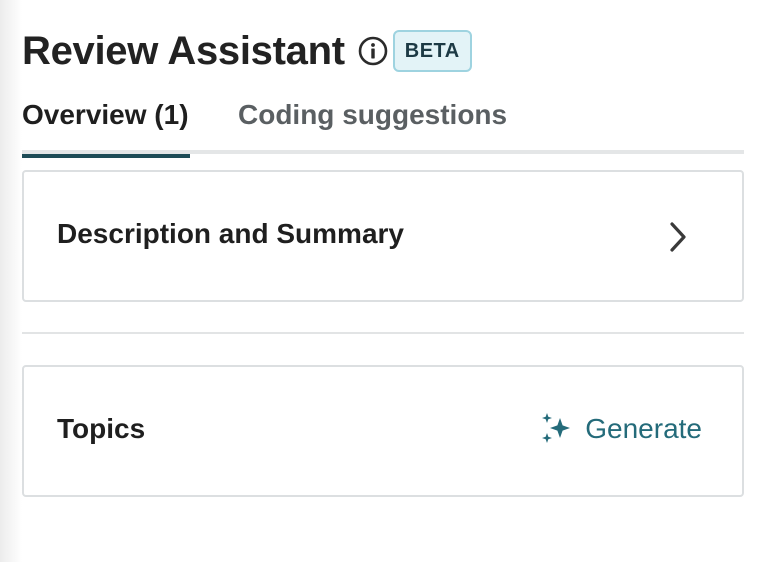 This screenshot has height=562, width=772. What do you see at coordinates (557, 429) in the screenshot?
I see `sparkle-icon` at bounding box center [557, 429].